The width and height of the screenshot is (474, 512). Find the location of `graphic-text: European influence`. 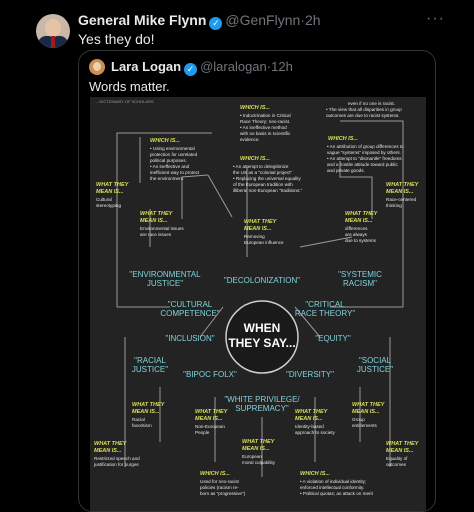

graphic-text: European influence is located at coordinates (264, 242).